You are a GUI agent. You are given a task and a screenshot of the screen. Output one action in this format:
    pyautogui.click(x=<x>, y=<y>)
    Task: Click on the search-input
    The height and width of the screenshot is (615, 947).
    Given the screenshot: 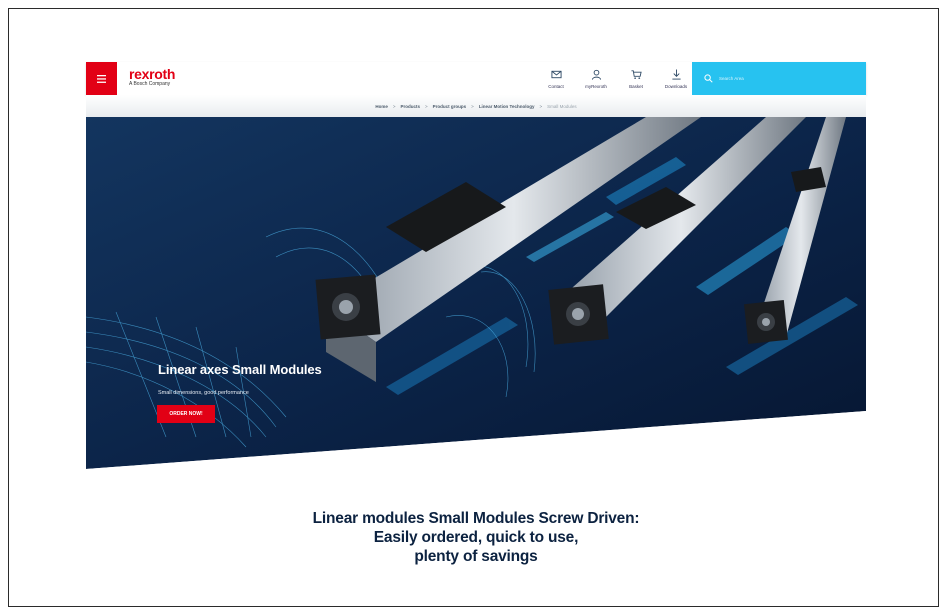 What is the action you would take?
    pyautogui.click(x=779, y=78)
    